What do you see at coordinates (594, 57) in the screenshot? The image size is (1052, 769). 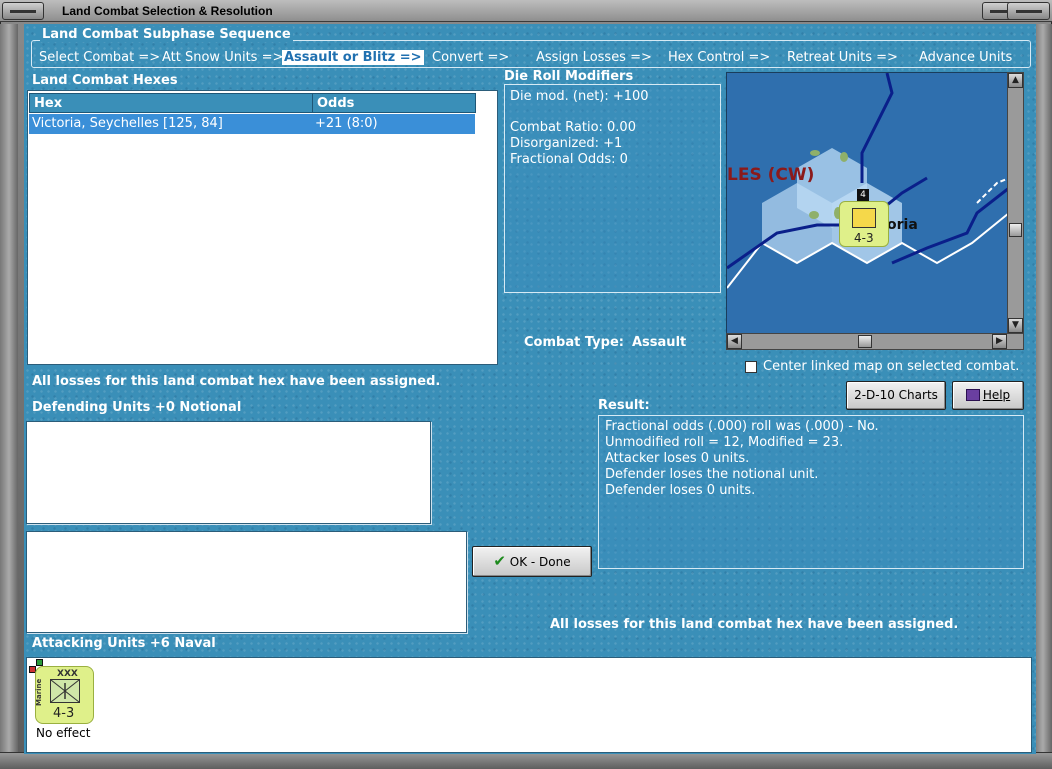 I see `seq-step-assign-losses: Assign Losses =>` at bounding box center [594, 57].